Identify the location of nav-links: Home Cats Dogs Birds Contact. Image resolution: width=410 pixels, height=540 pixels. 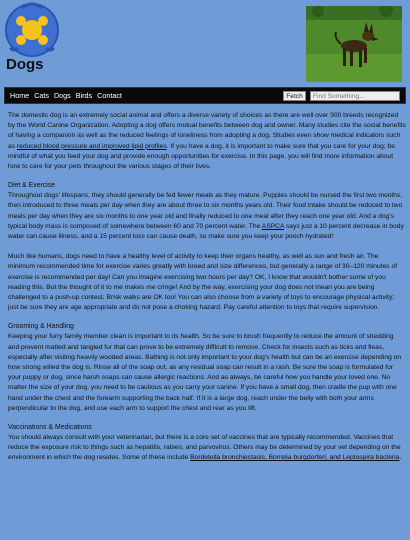
(67, 95).